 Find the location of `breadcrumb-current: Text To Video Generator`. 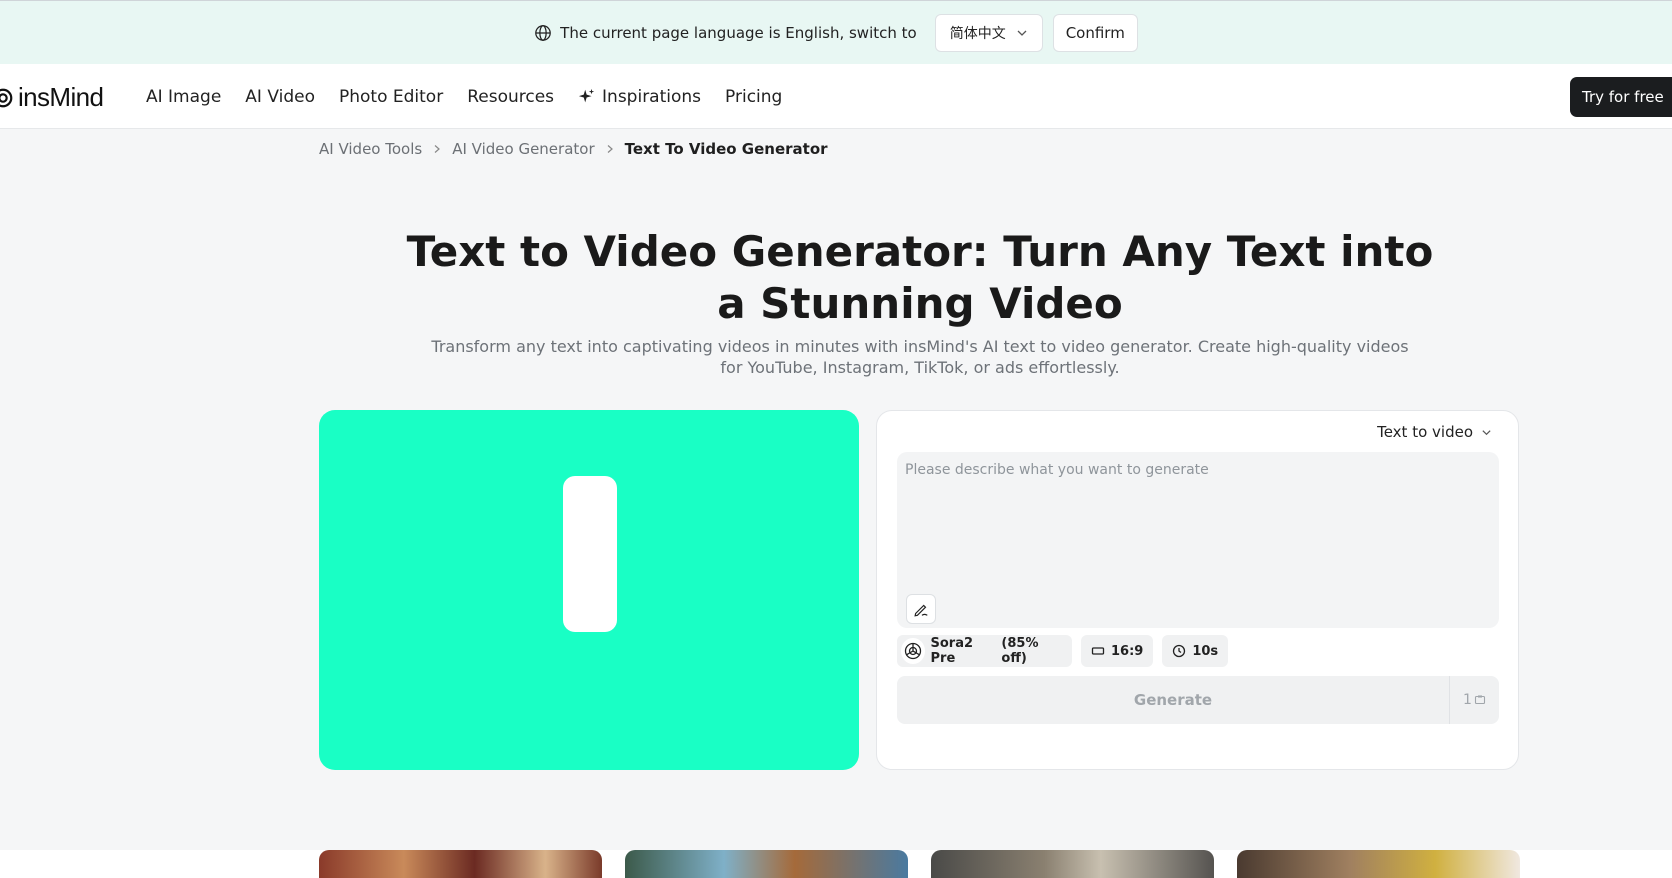

breadcrumb-current: Text To Video Generator is located at coordinates (726, 149).